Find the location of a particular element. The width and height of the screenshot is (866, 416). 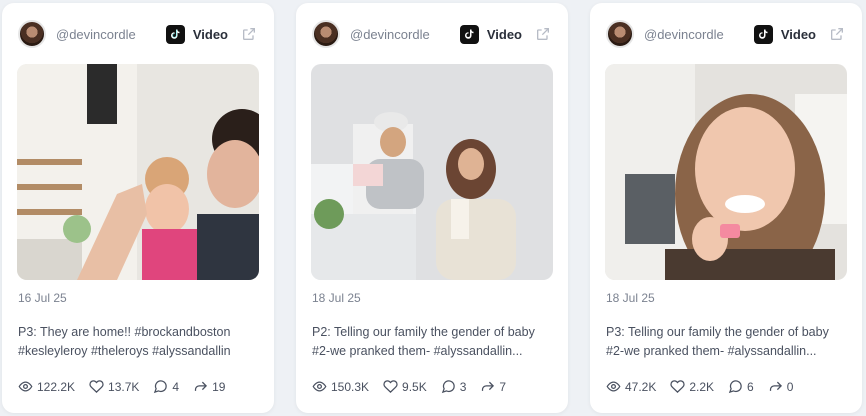

views-stat: 47.2K is located at coordinates (631, 386).